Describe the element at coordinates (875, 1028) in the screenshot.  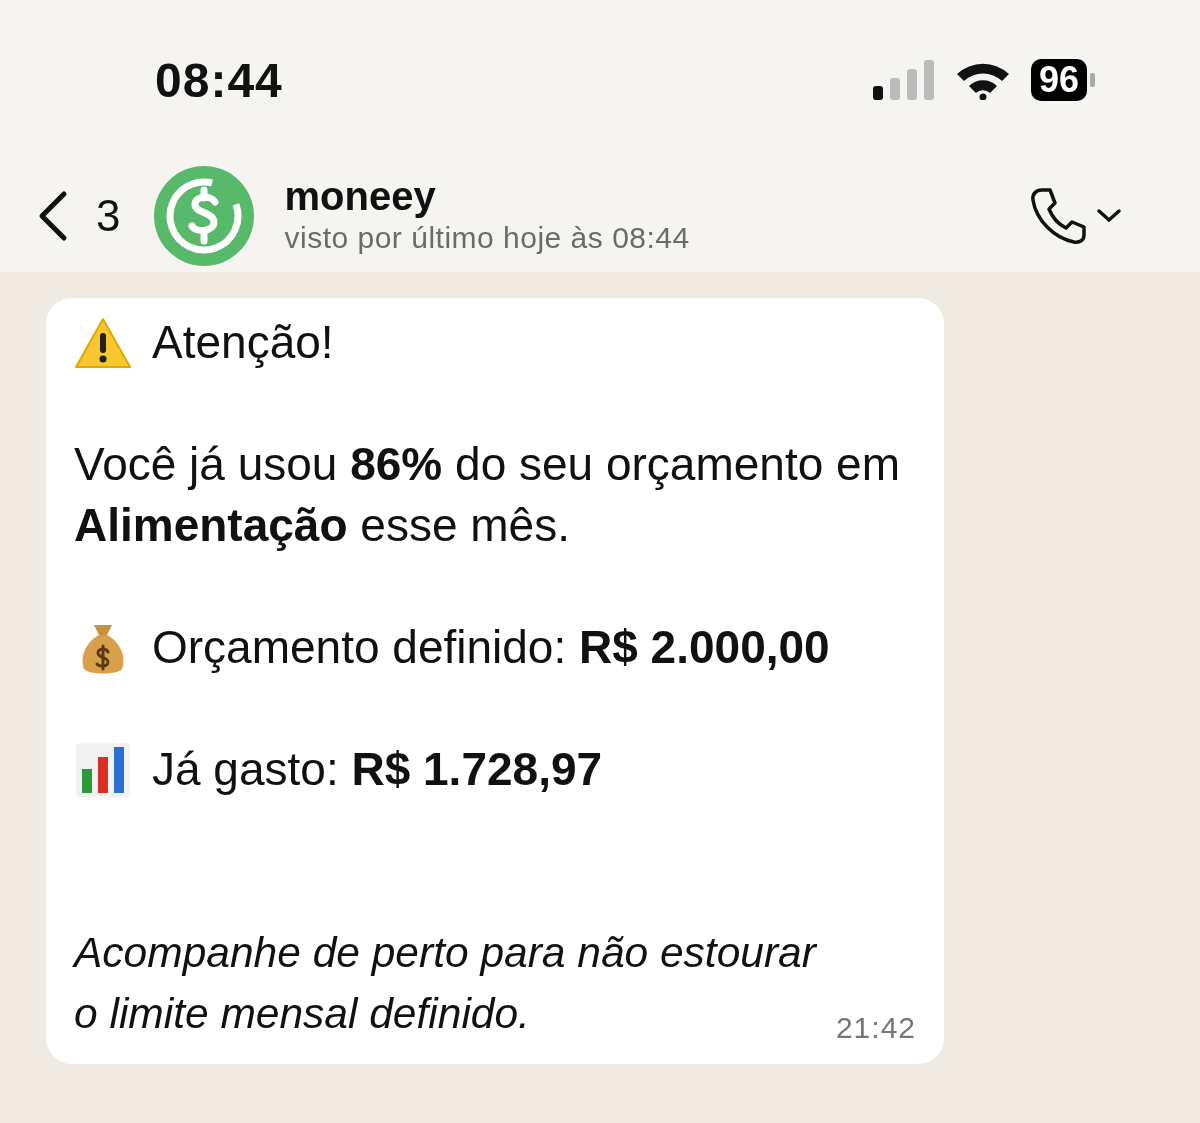
I see `message-time: 21:42` at that location.